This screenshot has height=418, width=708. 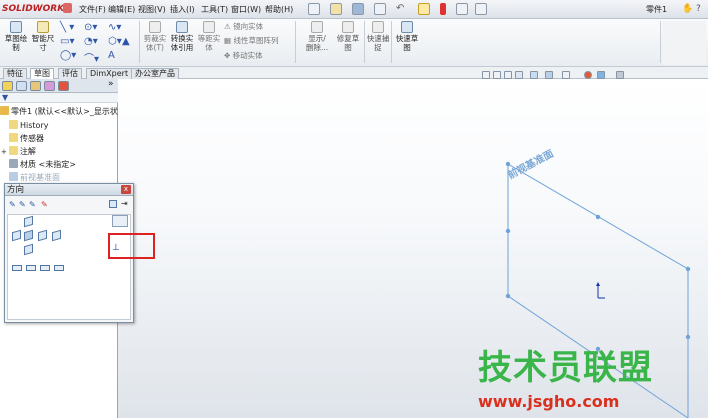 I want to click on tree-item-annotations: + 注解, so click(x=18, y=152).